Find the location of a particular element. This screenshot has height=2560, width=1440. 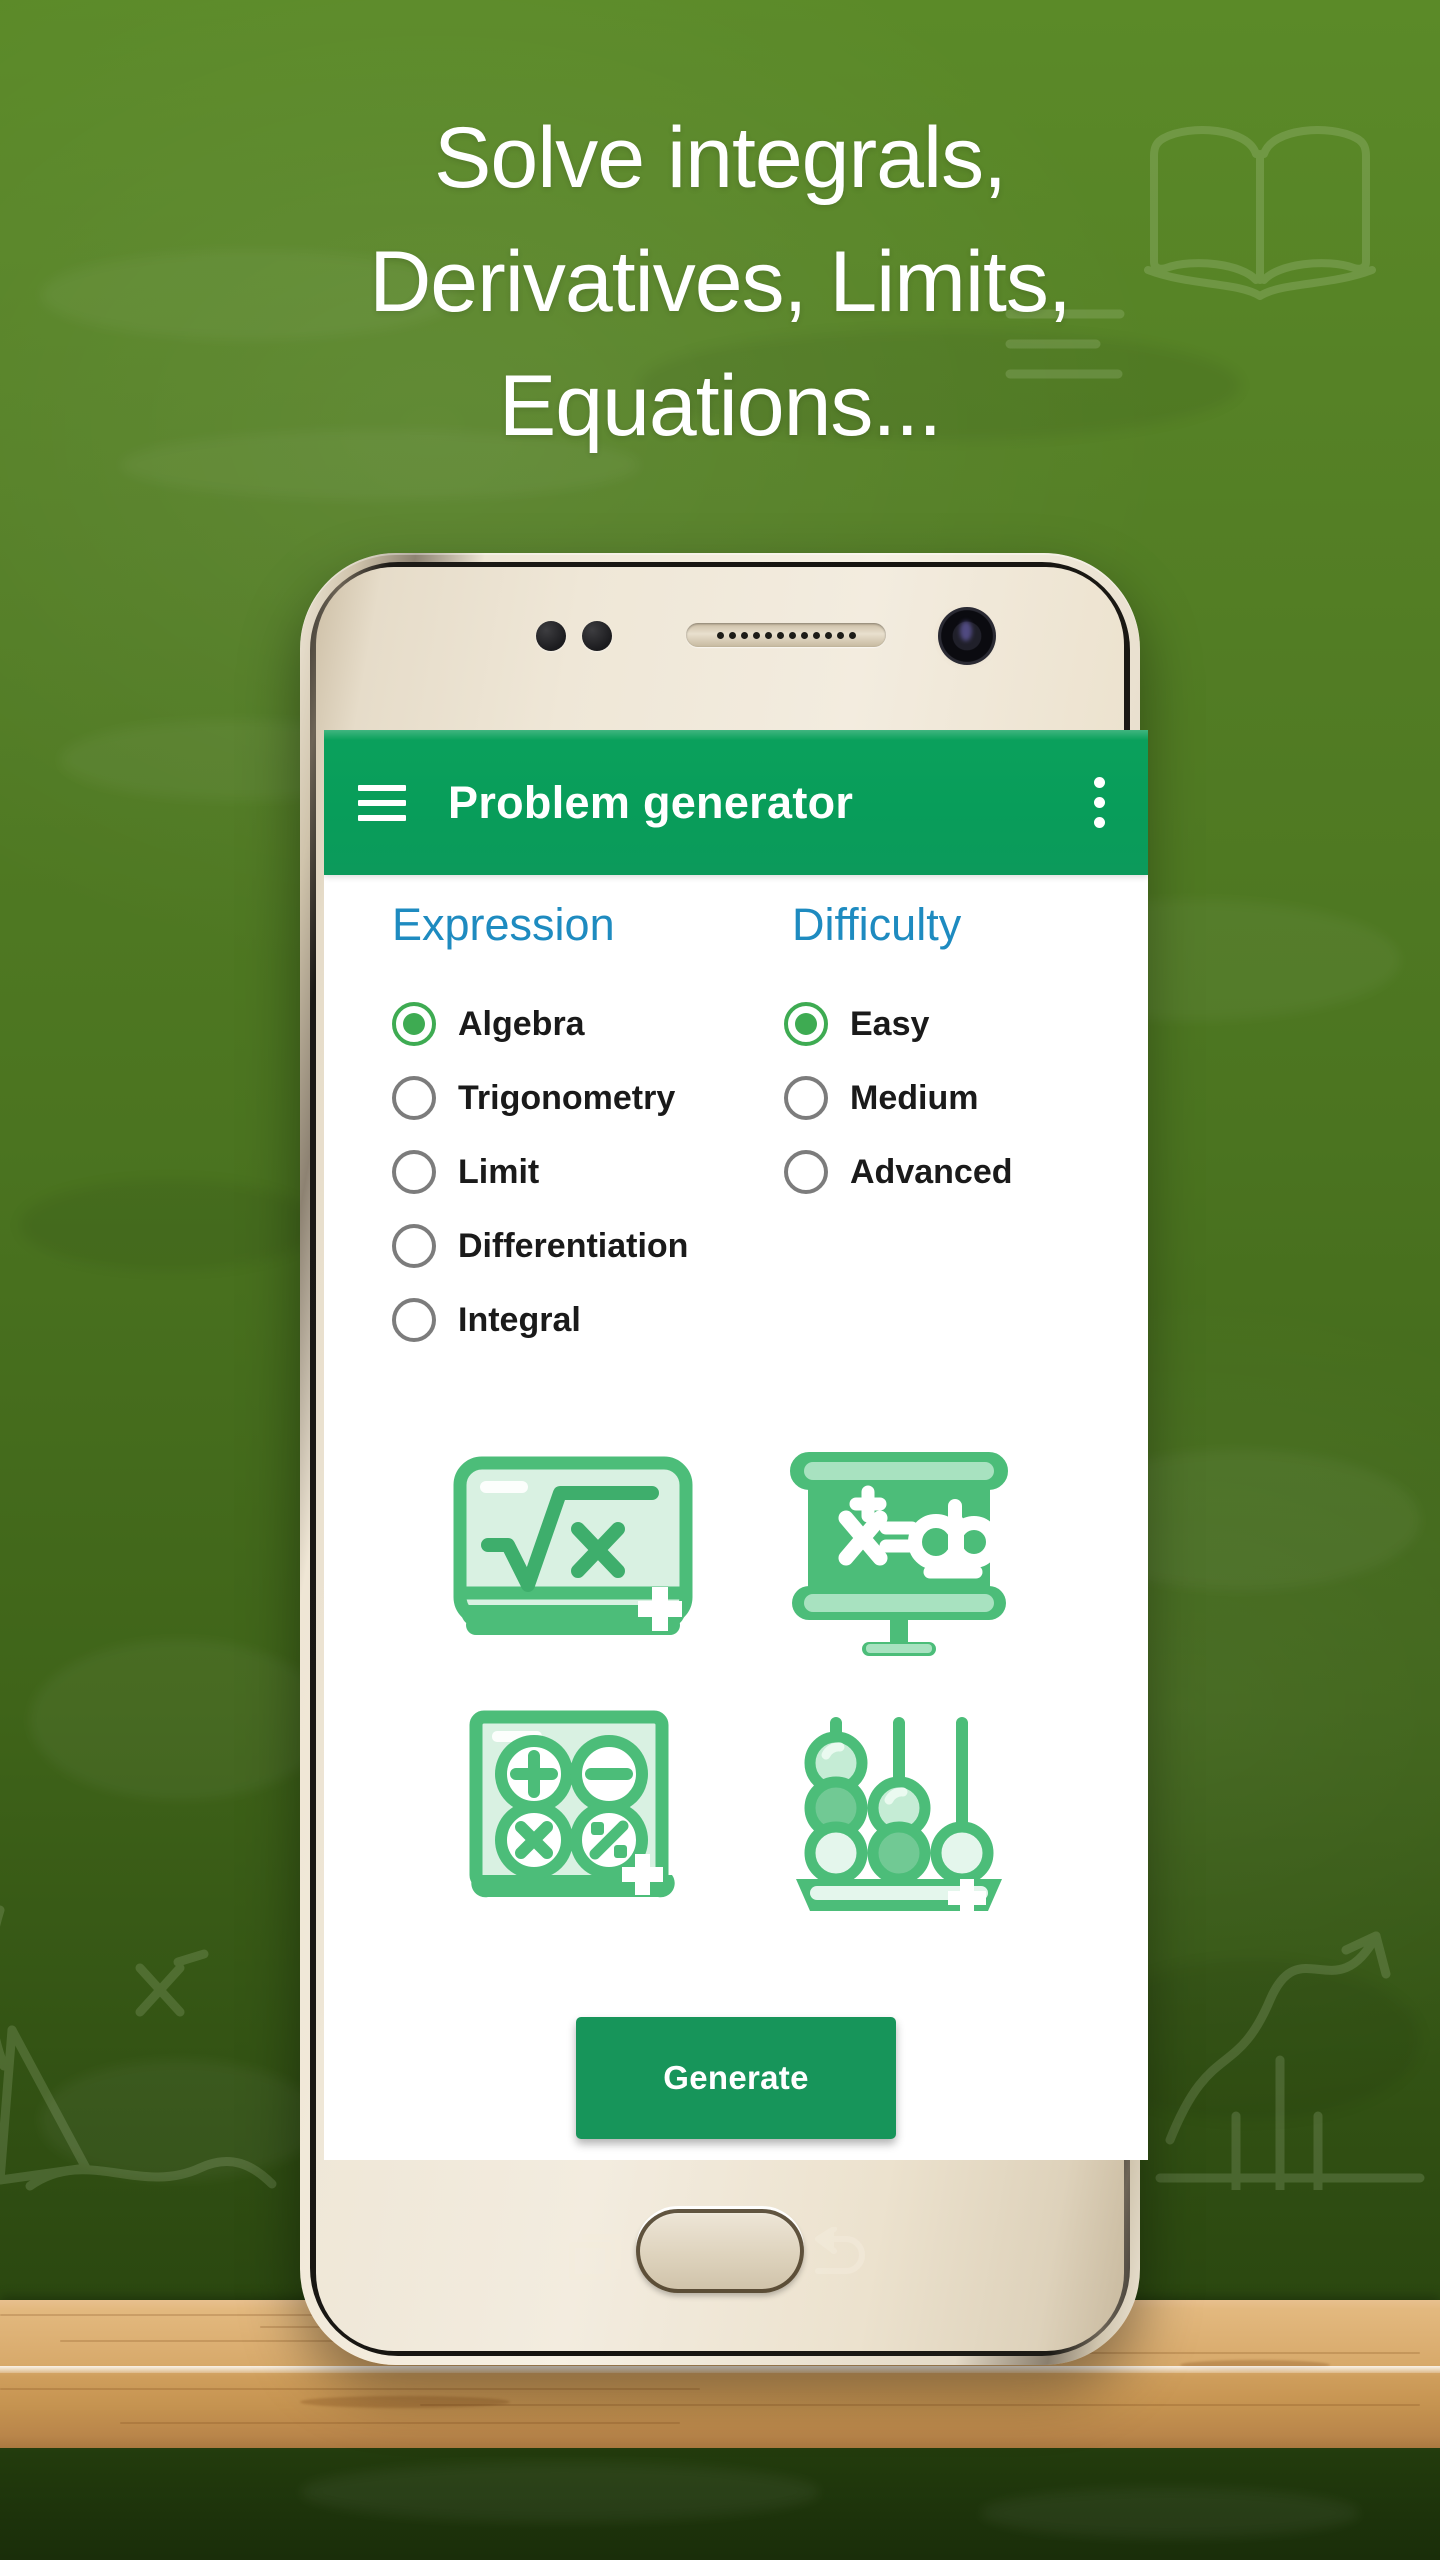

radio-option-trigonometry: Trigonometry is located at coordinates (583, 1098).